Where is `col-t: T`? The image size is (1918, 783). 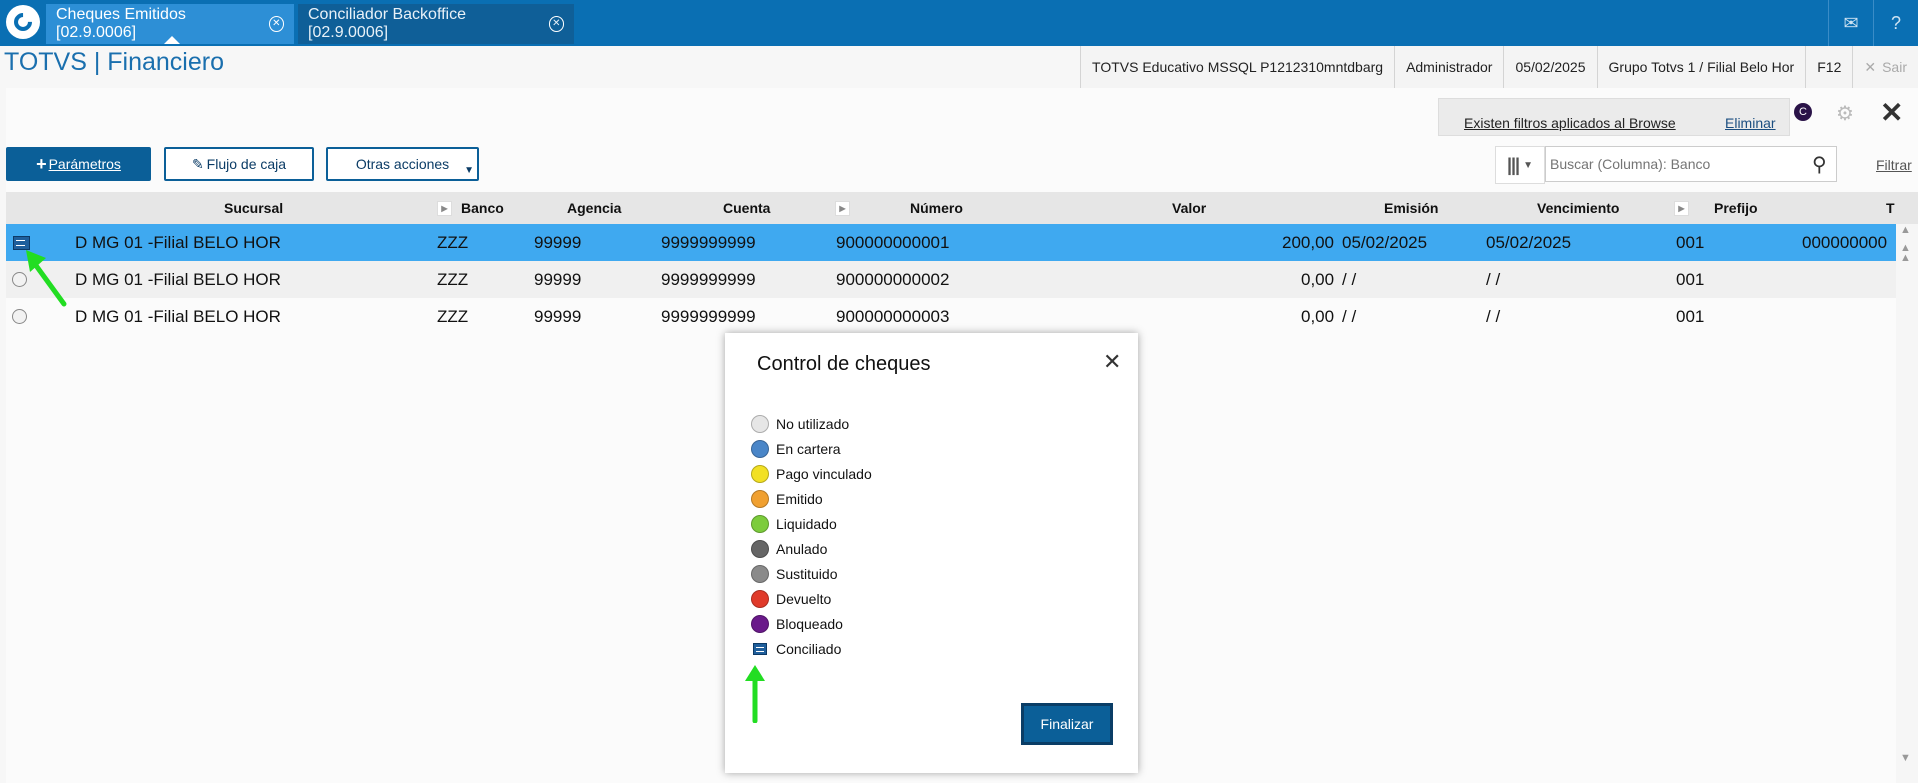
col-t: T is located at coordinates (1890, 208).